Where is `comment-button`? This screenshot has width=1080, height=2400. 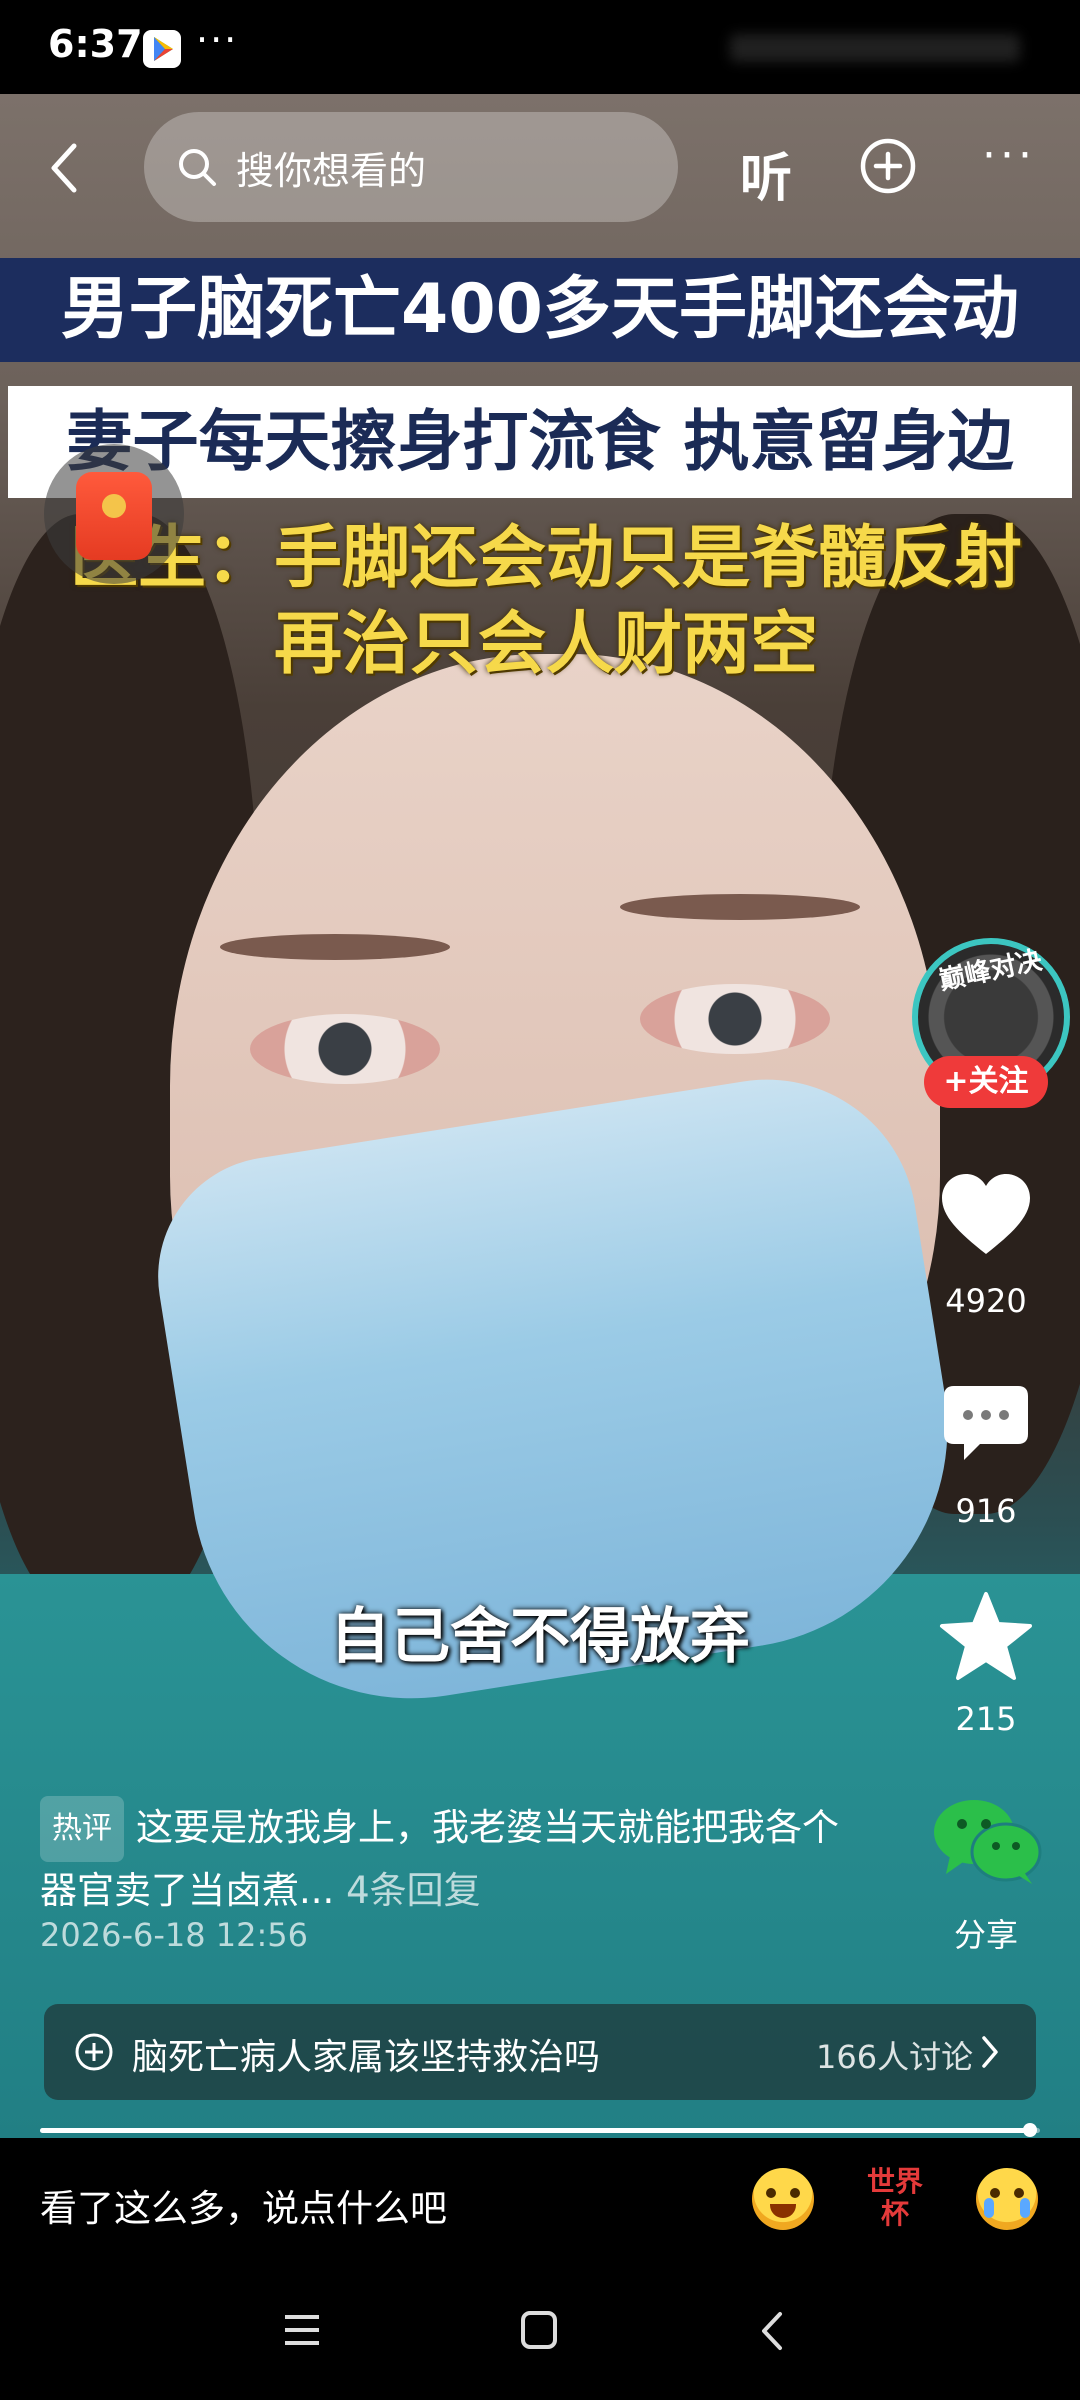
comment-button is located at coordinates (986, 1424).